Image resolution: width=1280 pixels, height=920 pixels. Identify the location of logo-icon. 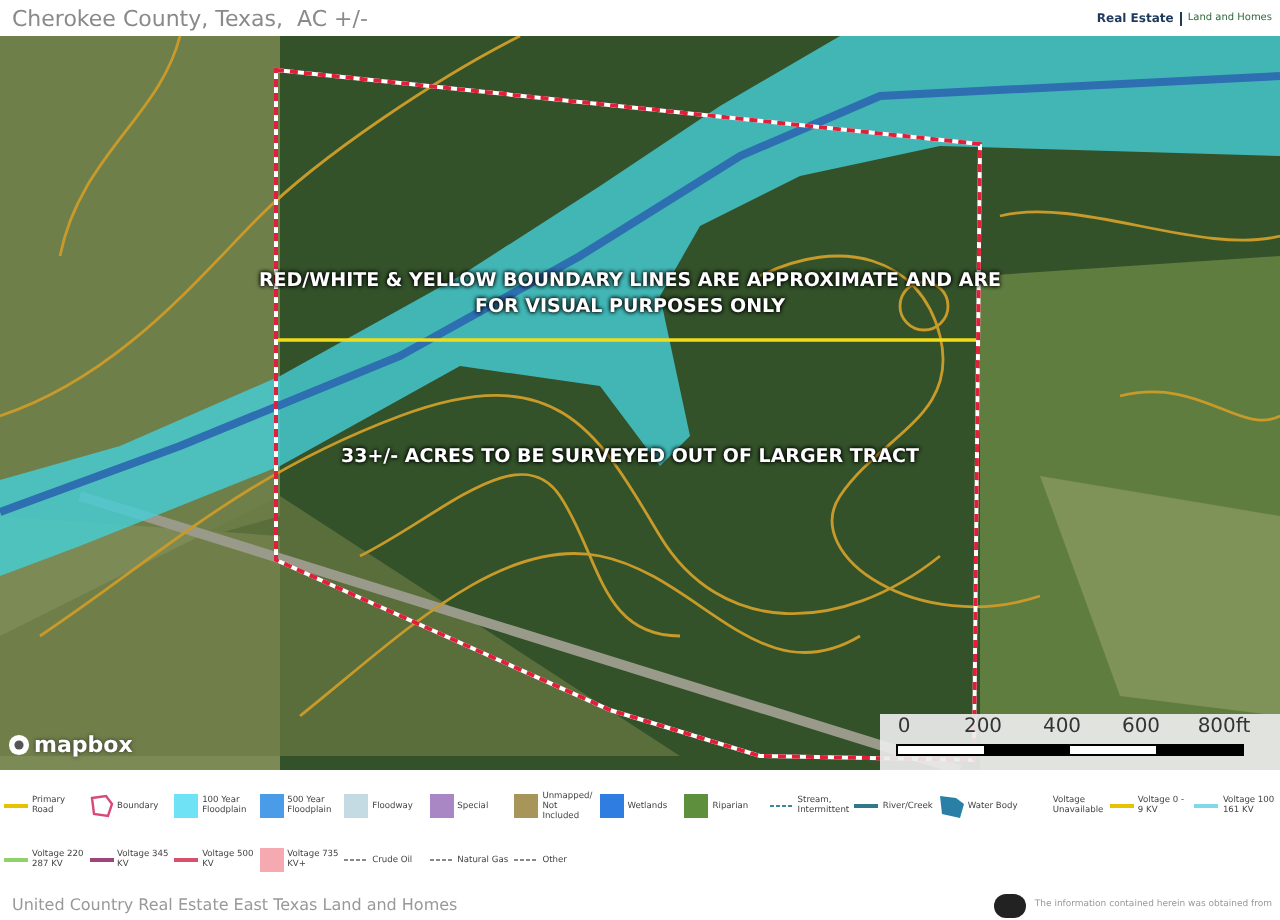
(1010, 905).